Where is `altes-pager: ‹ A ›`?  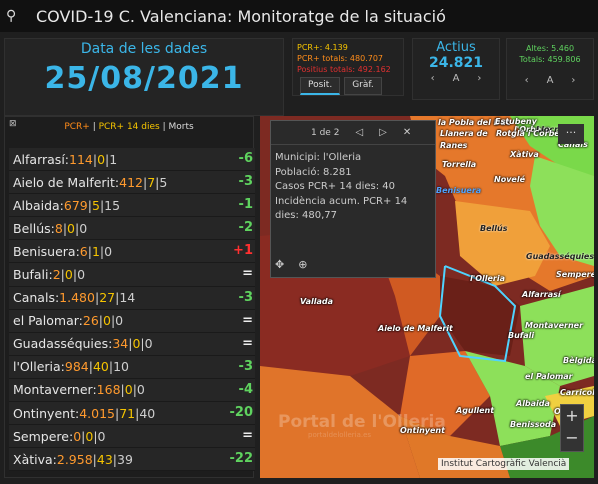 altes-pager: ‹ A › is located at coordinates (550, 80).